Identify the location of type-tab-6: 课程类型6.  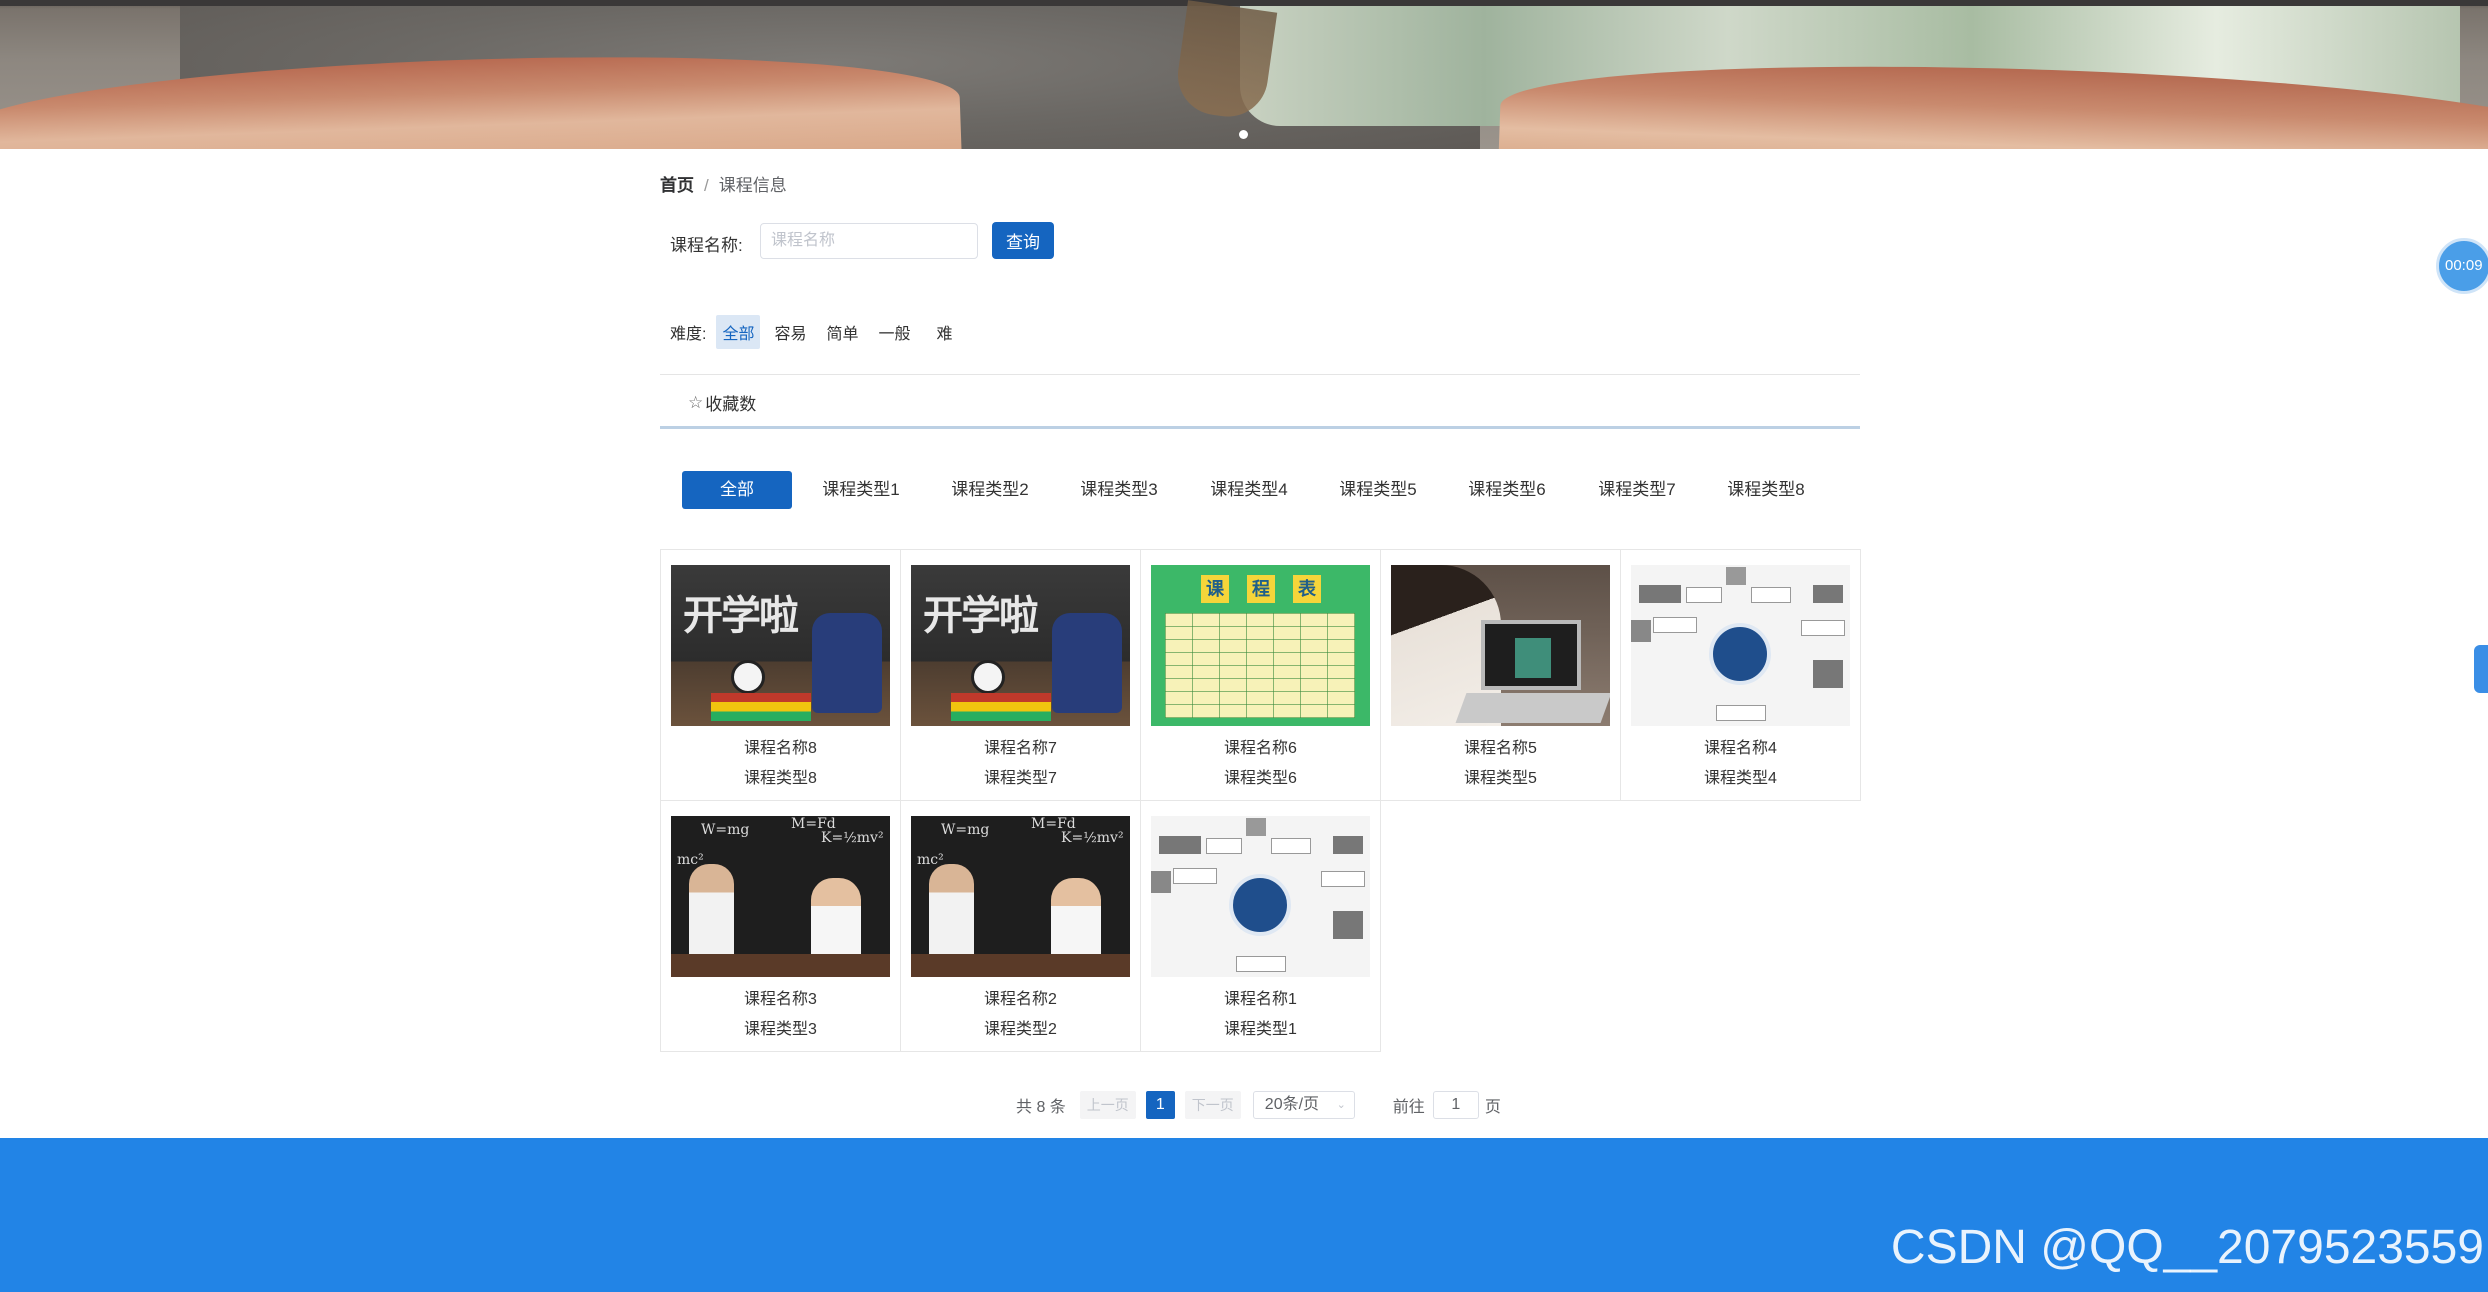
(1507, 490).